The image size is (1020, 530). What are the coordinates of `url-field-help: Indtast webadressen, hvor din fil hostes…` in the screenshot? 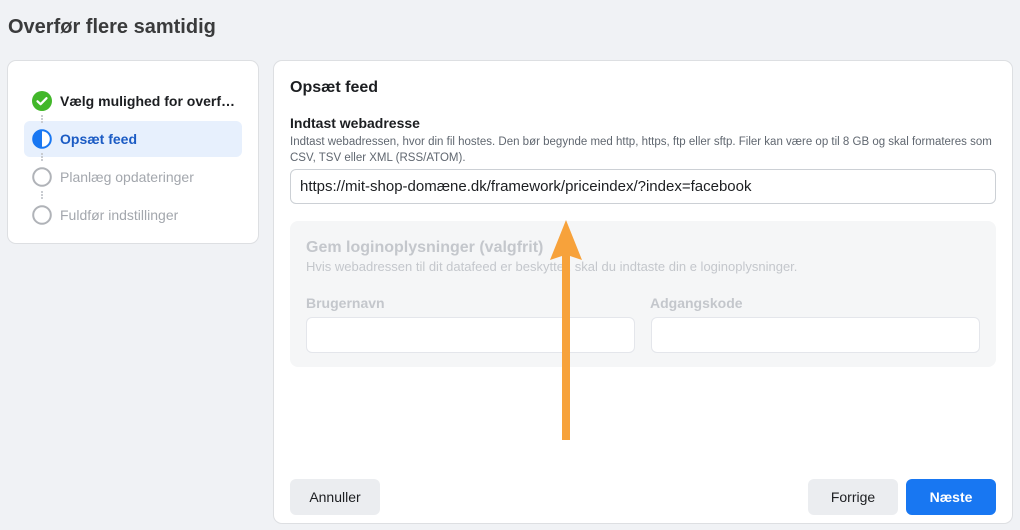 It's located at (641, 150).